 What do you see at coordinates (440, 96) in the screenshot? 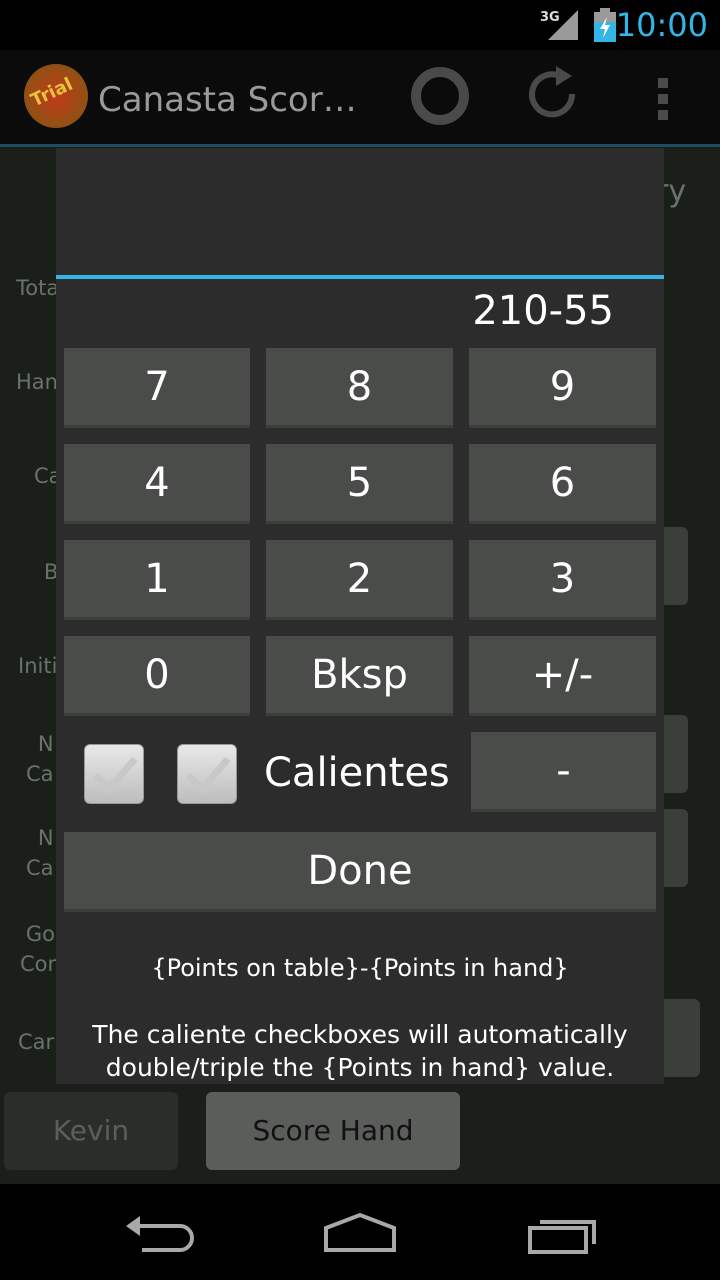
I see `help-lifebuoy-icon` at bounding box center [440, 96].